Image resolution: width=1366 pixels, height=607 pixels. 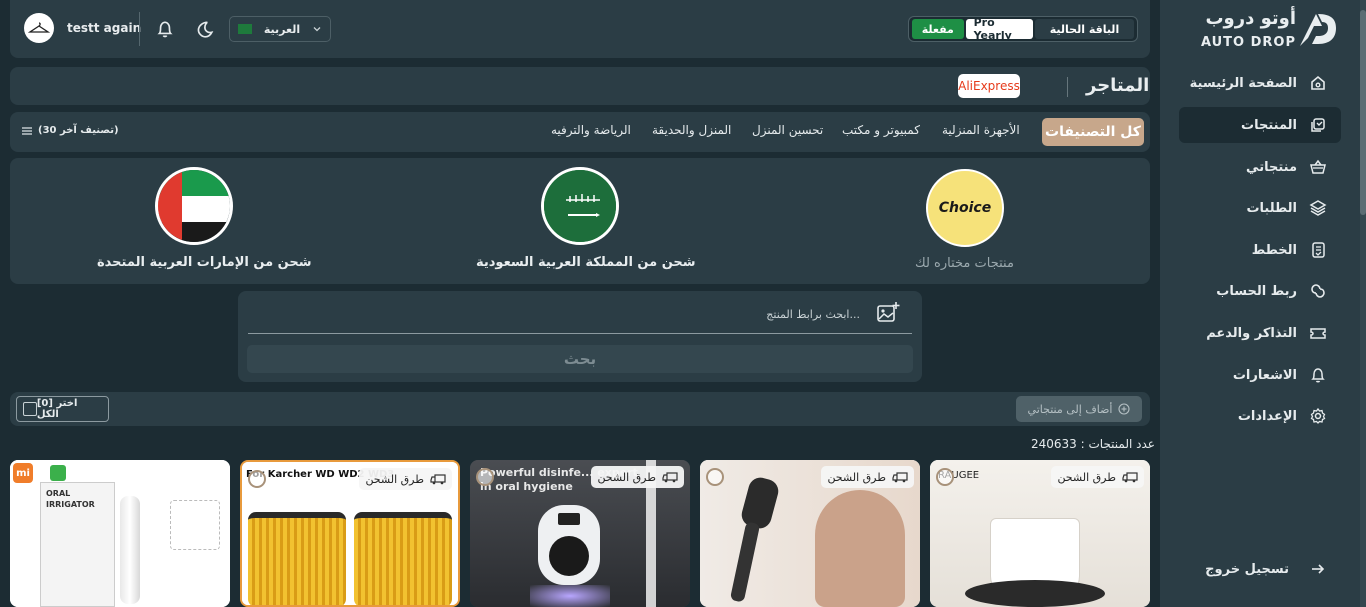 What do you see at coordinates (1093, 132) in the screenshot?
I see `category-all: كل التصنيفات` at bounding box center [1093, 132].